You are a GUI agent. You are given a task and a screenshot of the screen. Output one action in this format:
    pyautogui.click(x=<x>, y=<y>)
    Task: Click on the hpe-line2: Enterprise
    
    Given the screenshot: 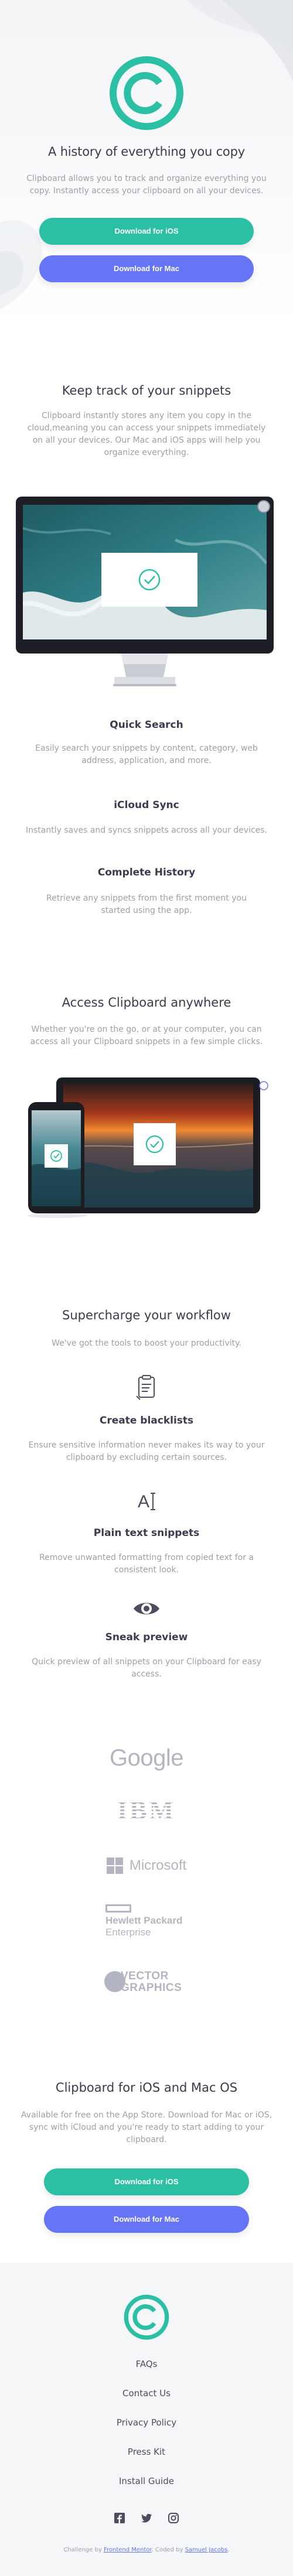 What is the action you would take?
    pyautogui.click(x=128, y=1932)
    